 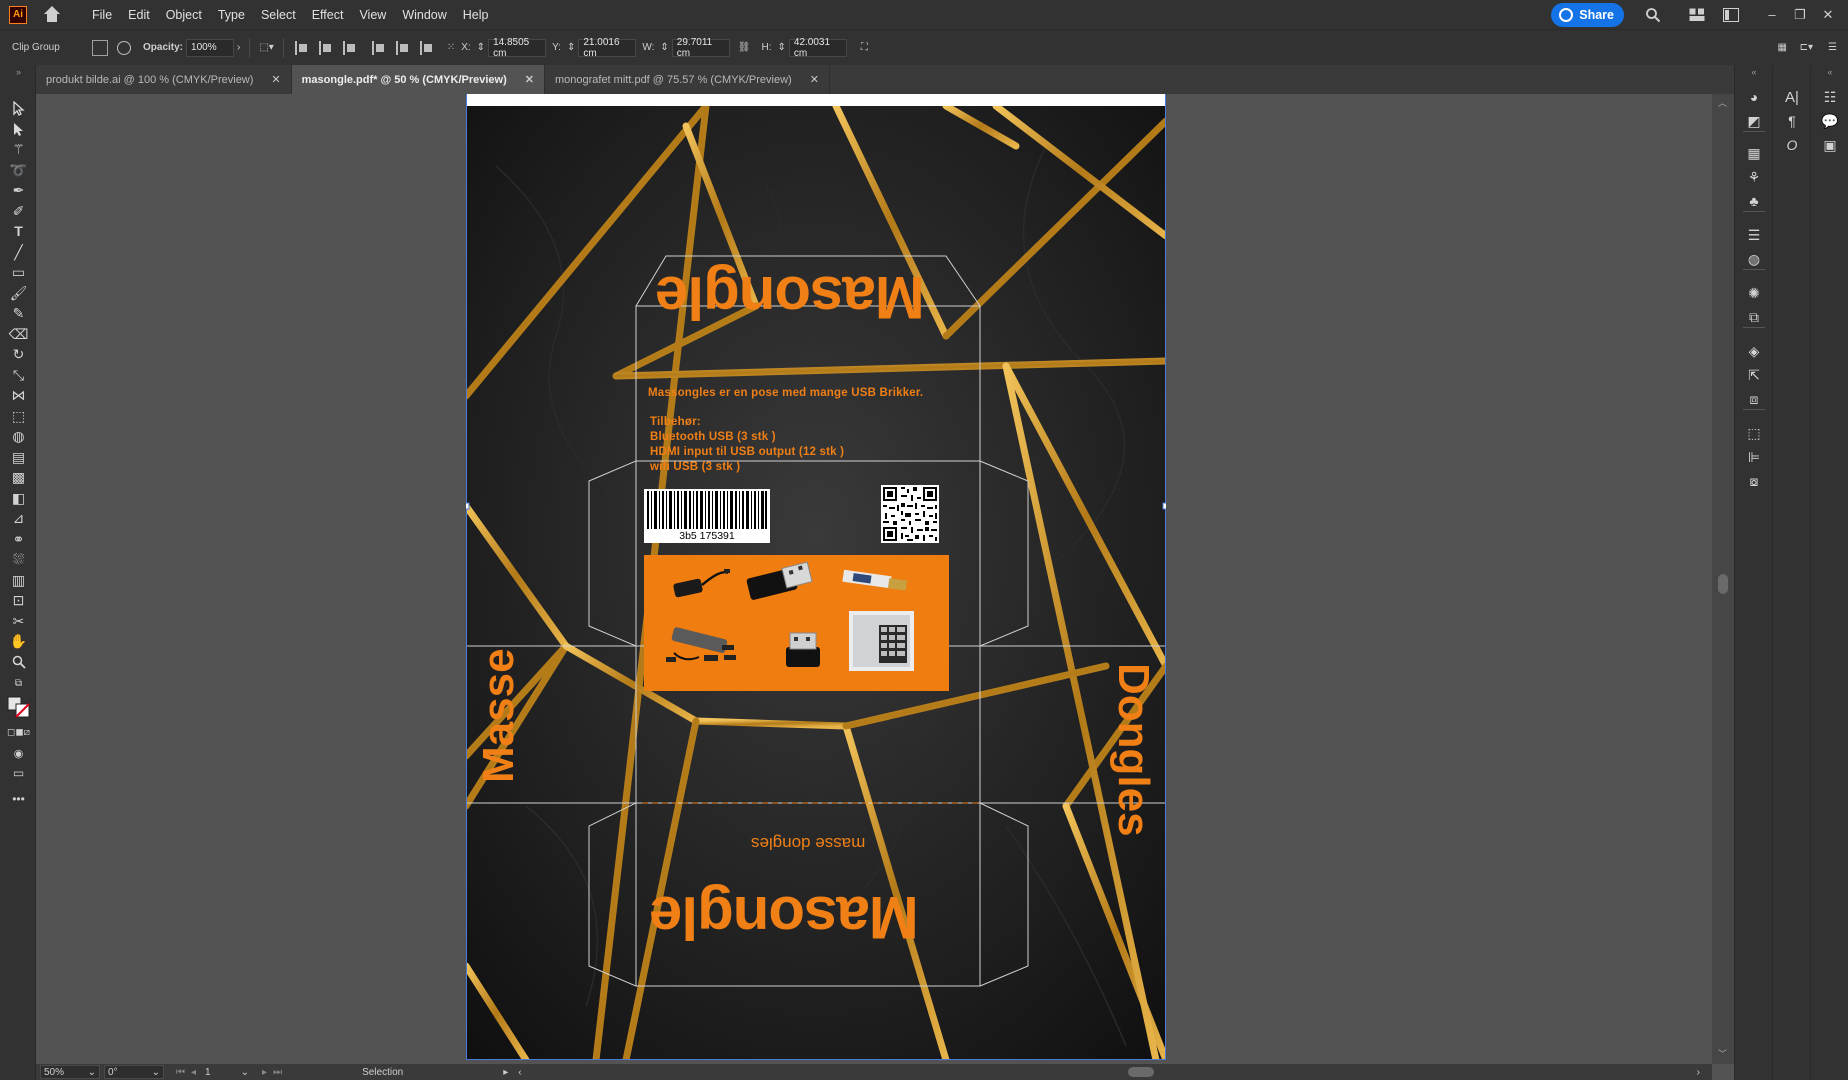 What do you see at coordinates (1754, 457) in the screenshot?
I see `align-panel-icon: ⊫` at bounding box center [1754, 457].